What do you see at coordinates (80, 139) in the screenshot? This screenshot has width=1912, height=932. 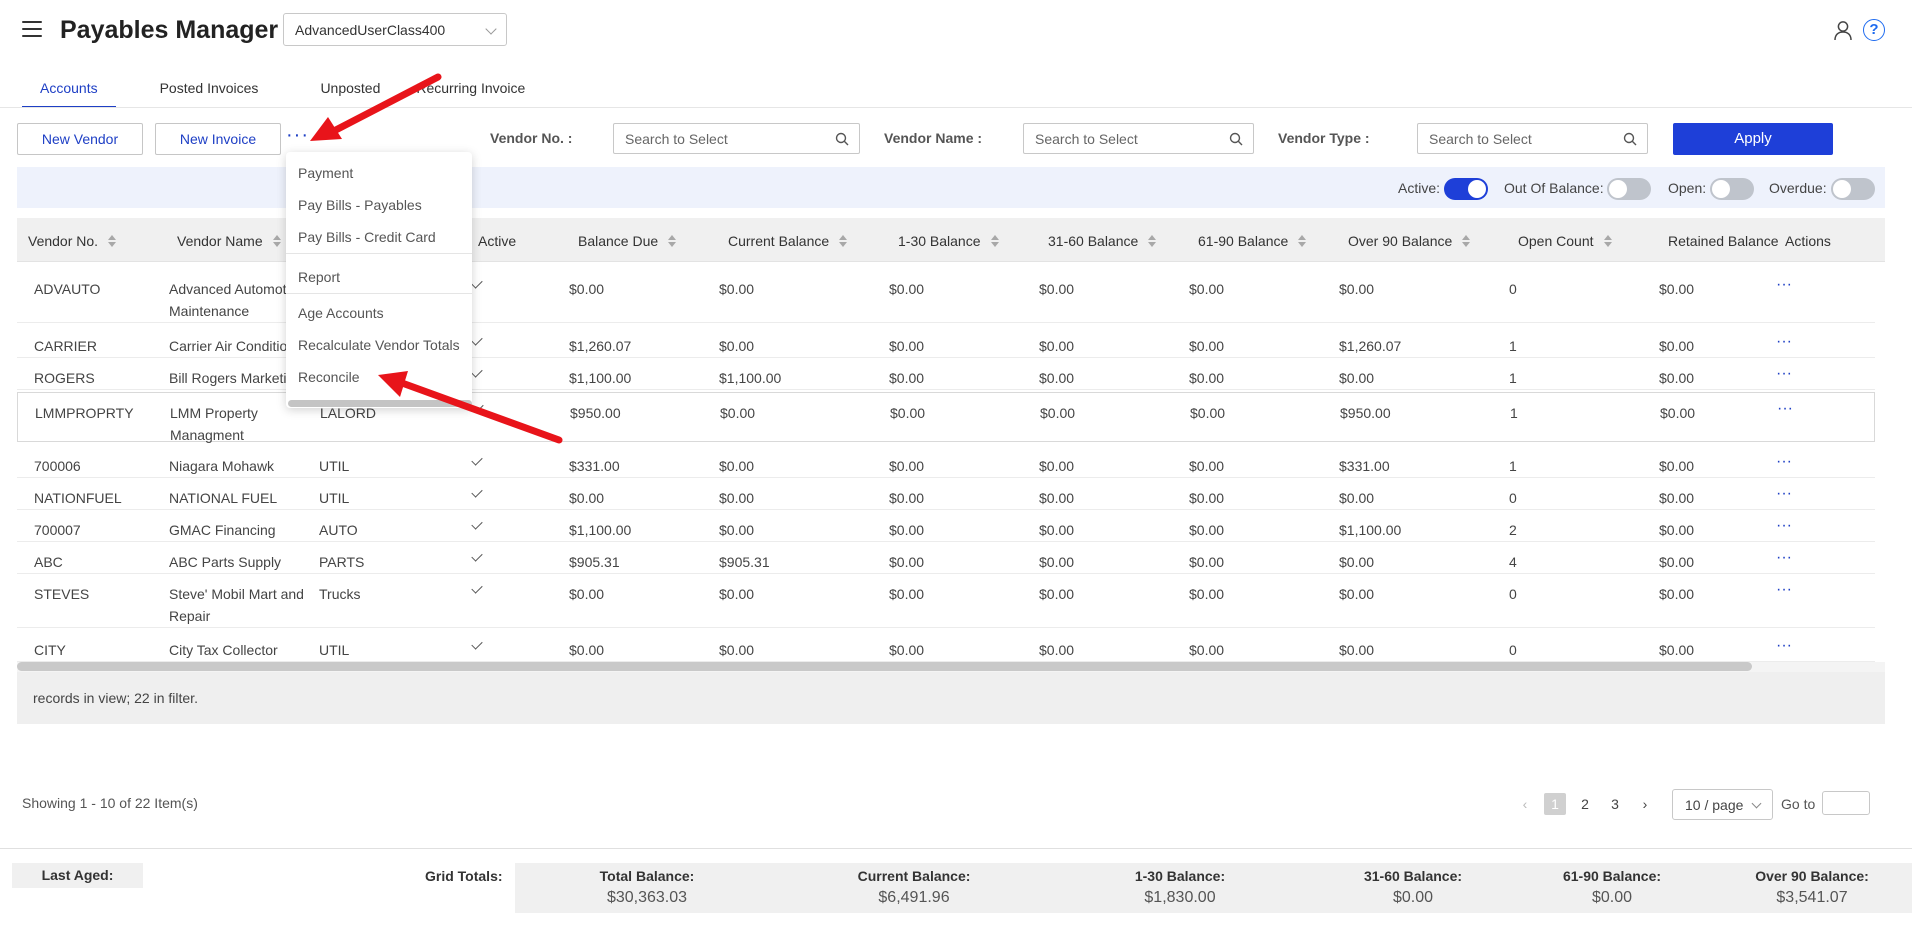 I see `new-vendor-button: New Vendor` at bounding box center [80, 139].